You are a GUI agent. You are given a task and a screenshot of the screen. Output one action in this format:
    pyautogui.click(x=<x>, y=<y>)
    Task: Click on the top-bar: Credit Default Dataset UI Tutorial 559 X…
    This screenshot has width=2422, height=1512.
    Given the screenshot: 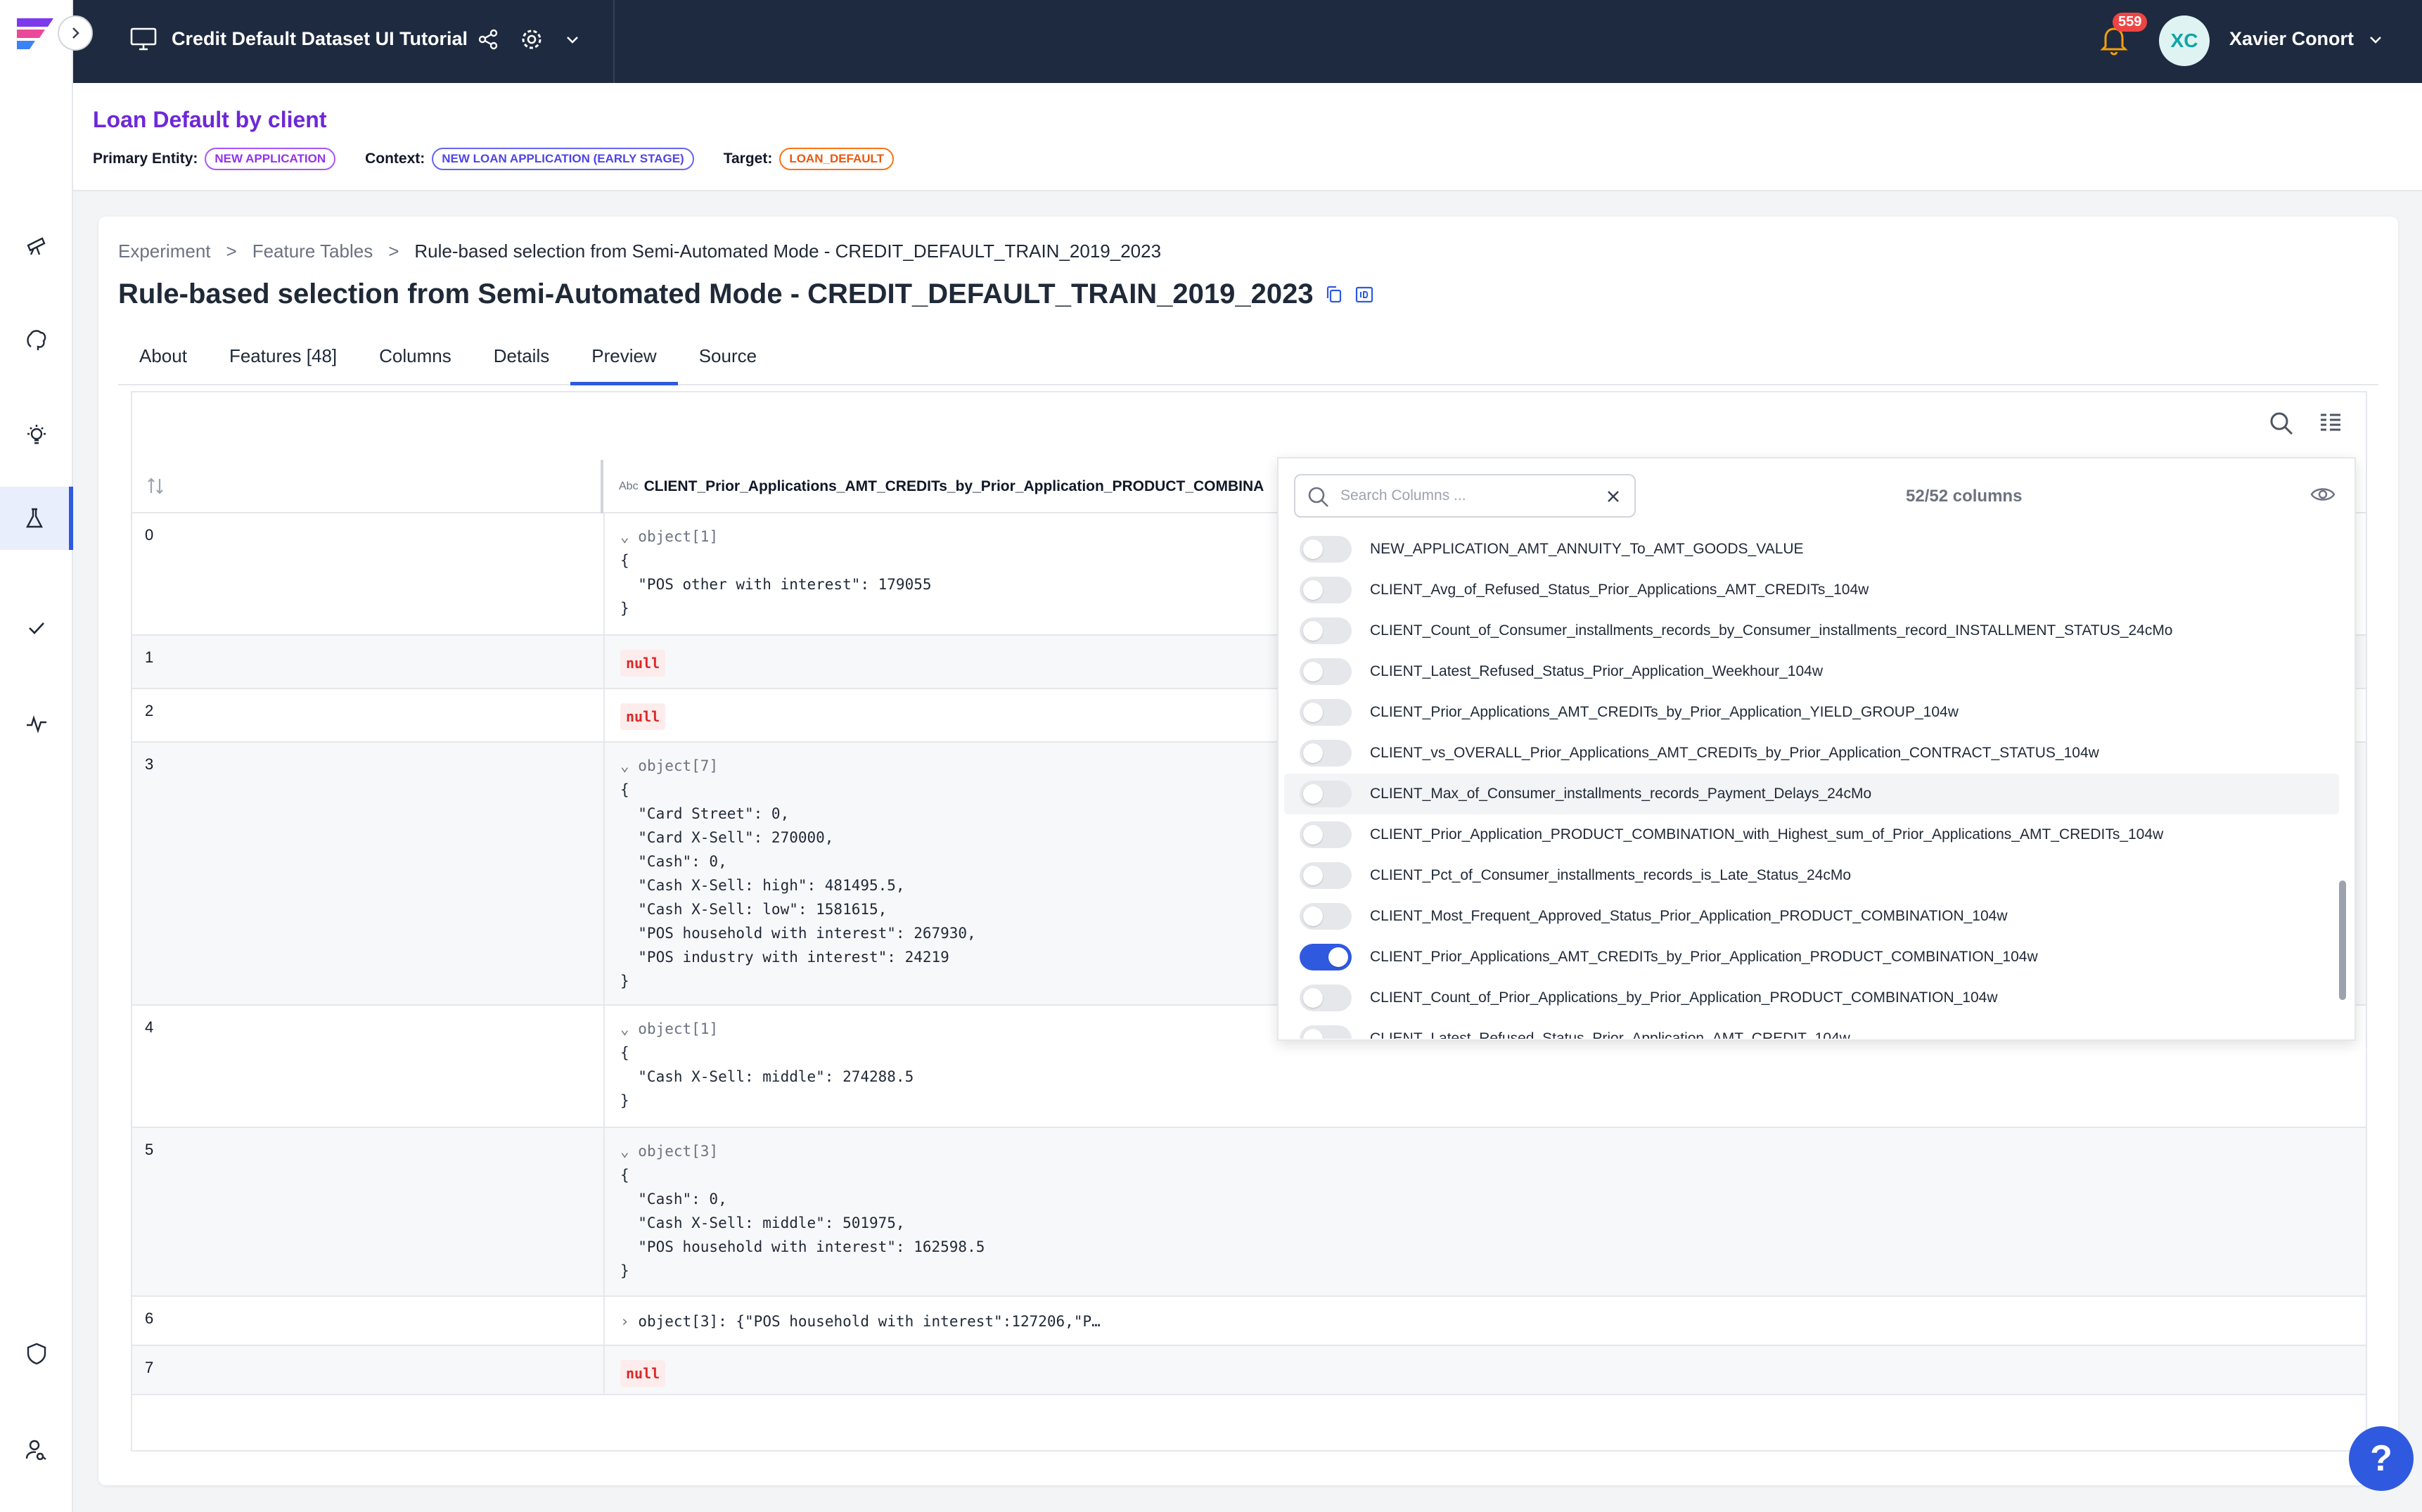 What is the action you would take?
    pyautogui.click(x=1247, y=41)
    